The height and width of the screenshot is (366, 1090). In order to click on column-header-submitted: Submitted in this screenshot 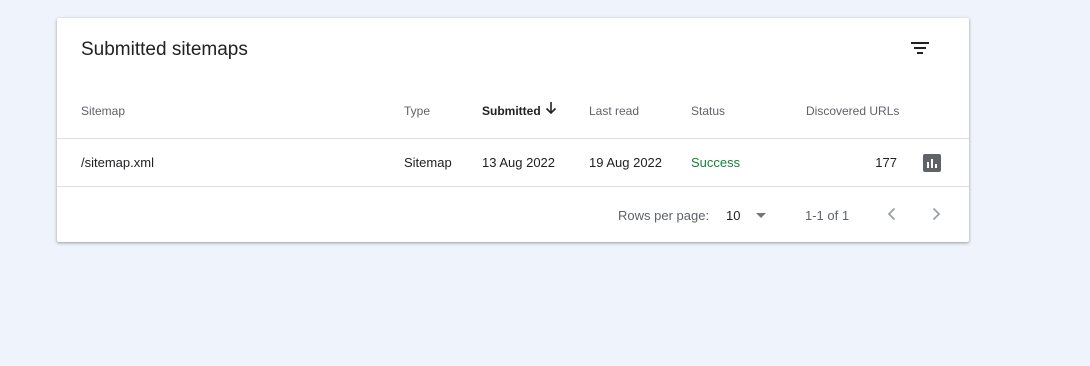, I will do `click(511, 111)`.